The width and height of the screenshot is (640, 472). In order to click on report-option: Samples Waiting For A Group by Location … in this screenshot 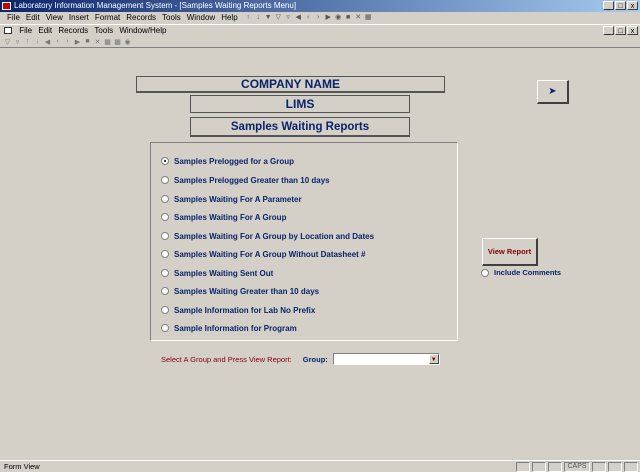, I will do `click(267, 236)`.